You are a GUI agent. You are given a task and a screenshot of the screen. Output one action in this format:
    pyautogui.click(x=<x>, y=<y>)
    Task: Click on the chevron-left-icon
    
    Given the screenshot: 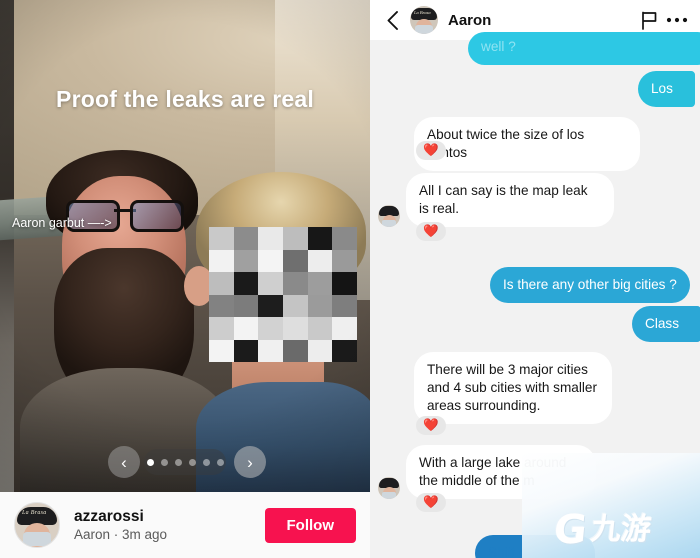 What is the action you would take?
    pyautogui.click(x=392, y=20)
    